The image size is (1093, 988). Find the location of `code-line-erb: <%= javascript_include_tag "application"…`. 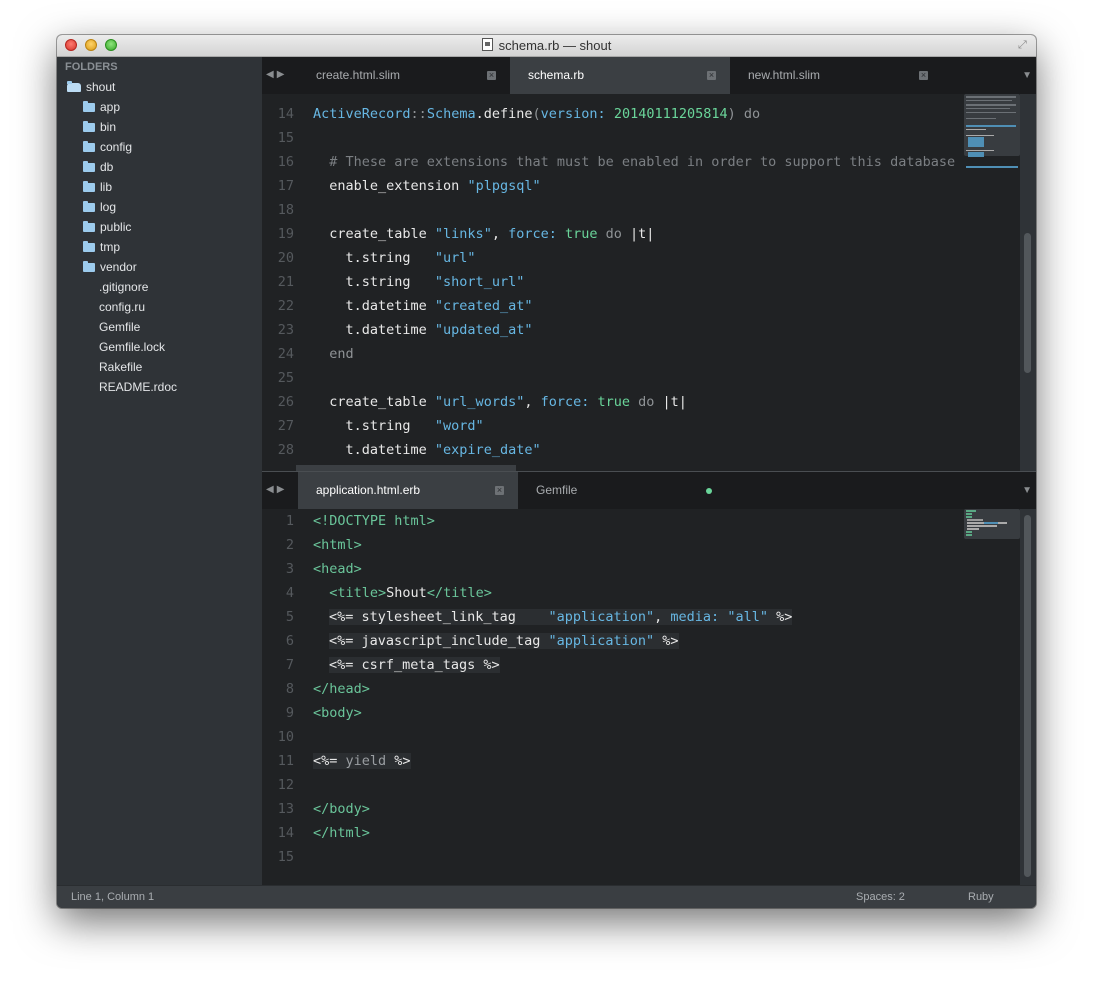

code-line-erb: <%= javascript_include_tag "application"… is located at coordinates (504, 641).